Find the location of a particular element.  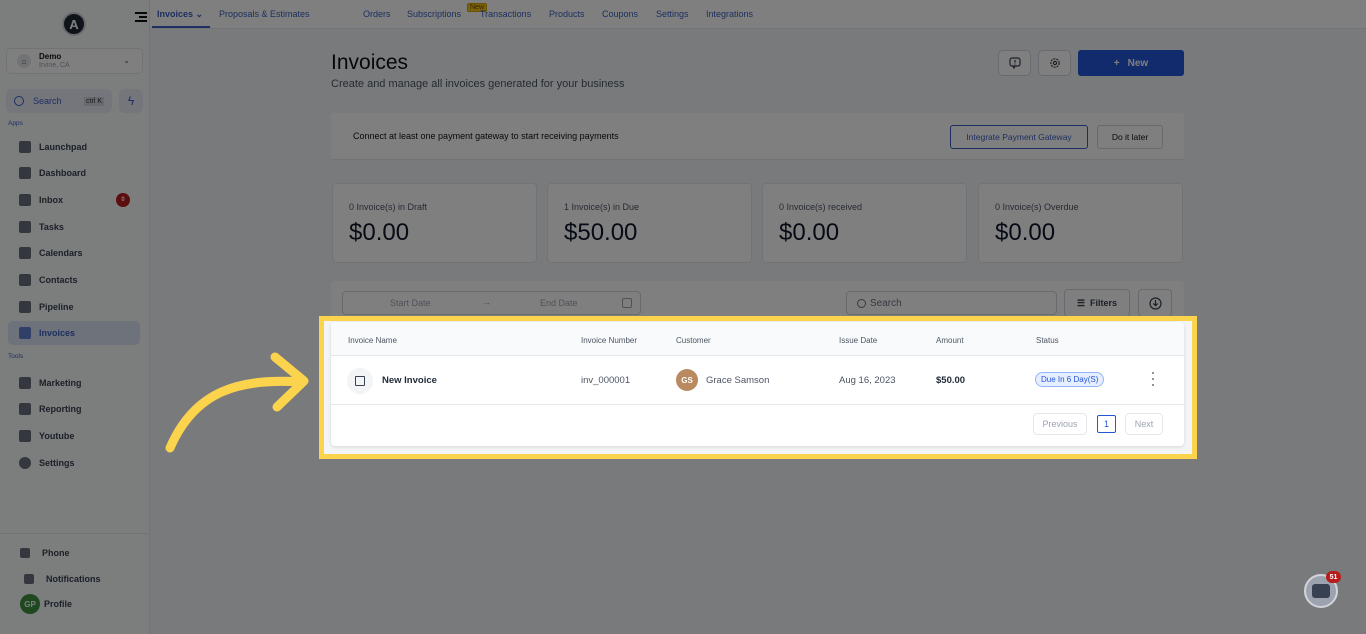

sidebar-item-label: Marketing is located at coordinates (60, 383).